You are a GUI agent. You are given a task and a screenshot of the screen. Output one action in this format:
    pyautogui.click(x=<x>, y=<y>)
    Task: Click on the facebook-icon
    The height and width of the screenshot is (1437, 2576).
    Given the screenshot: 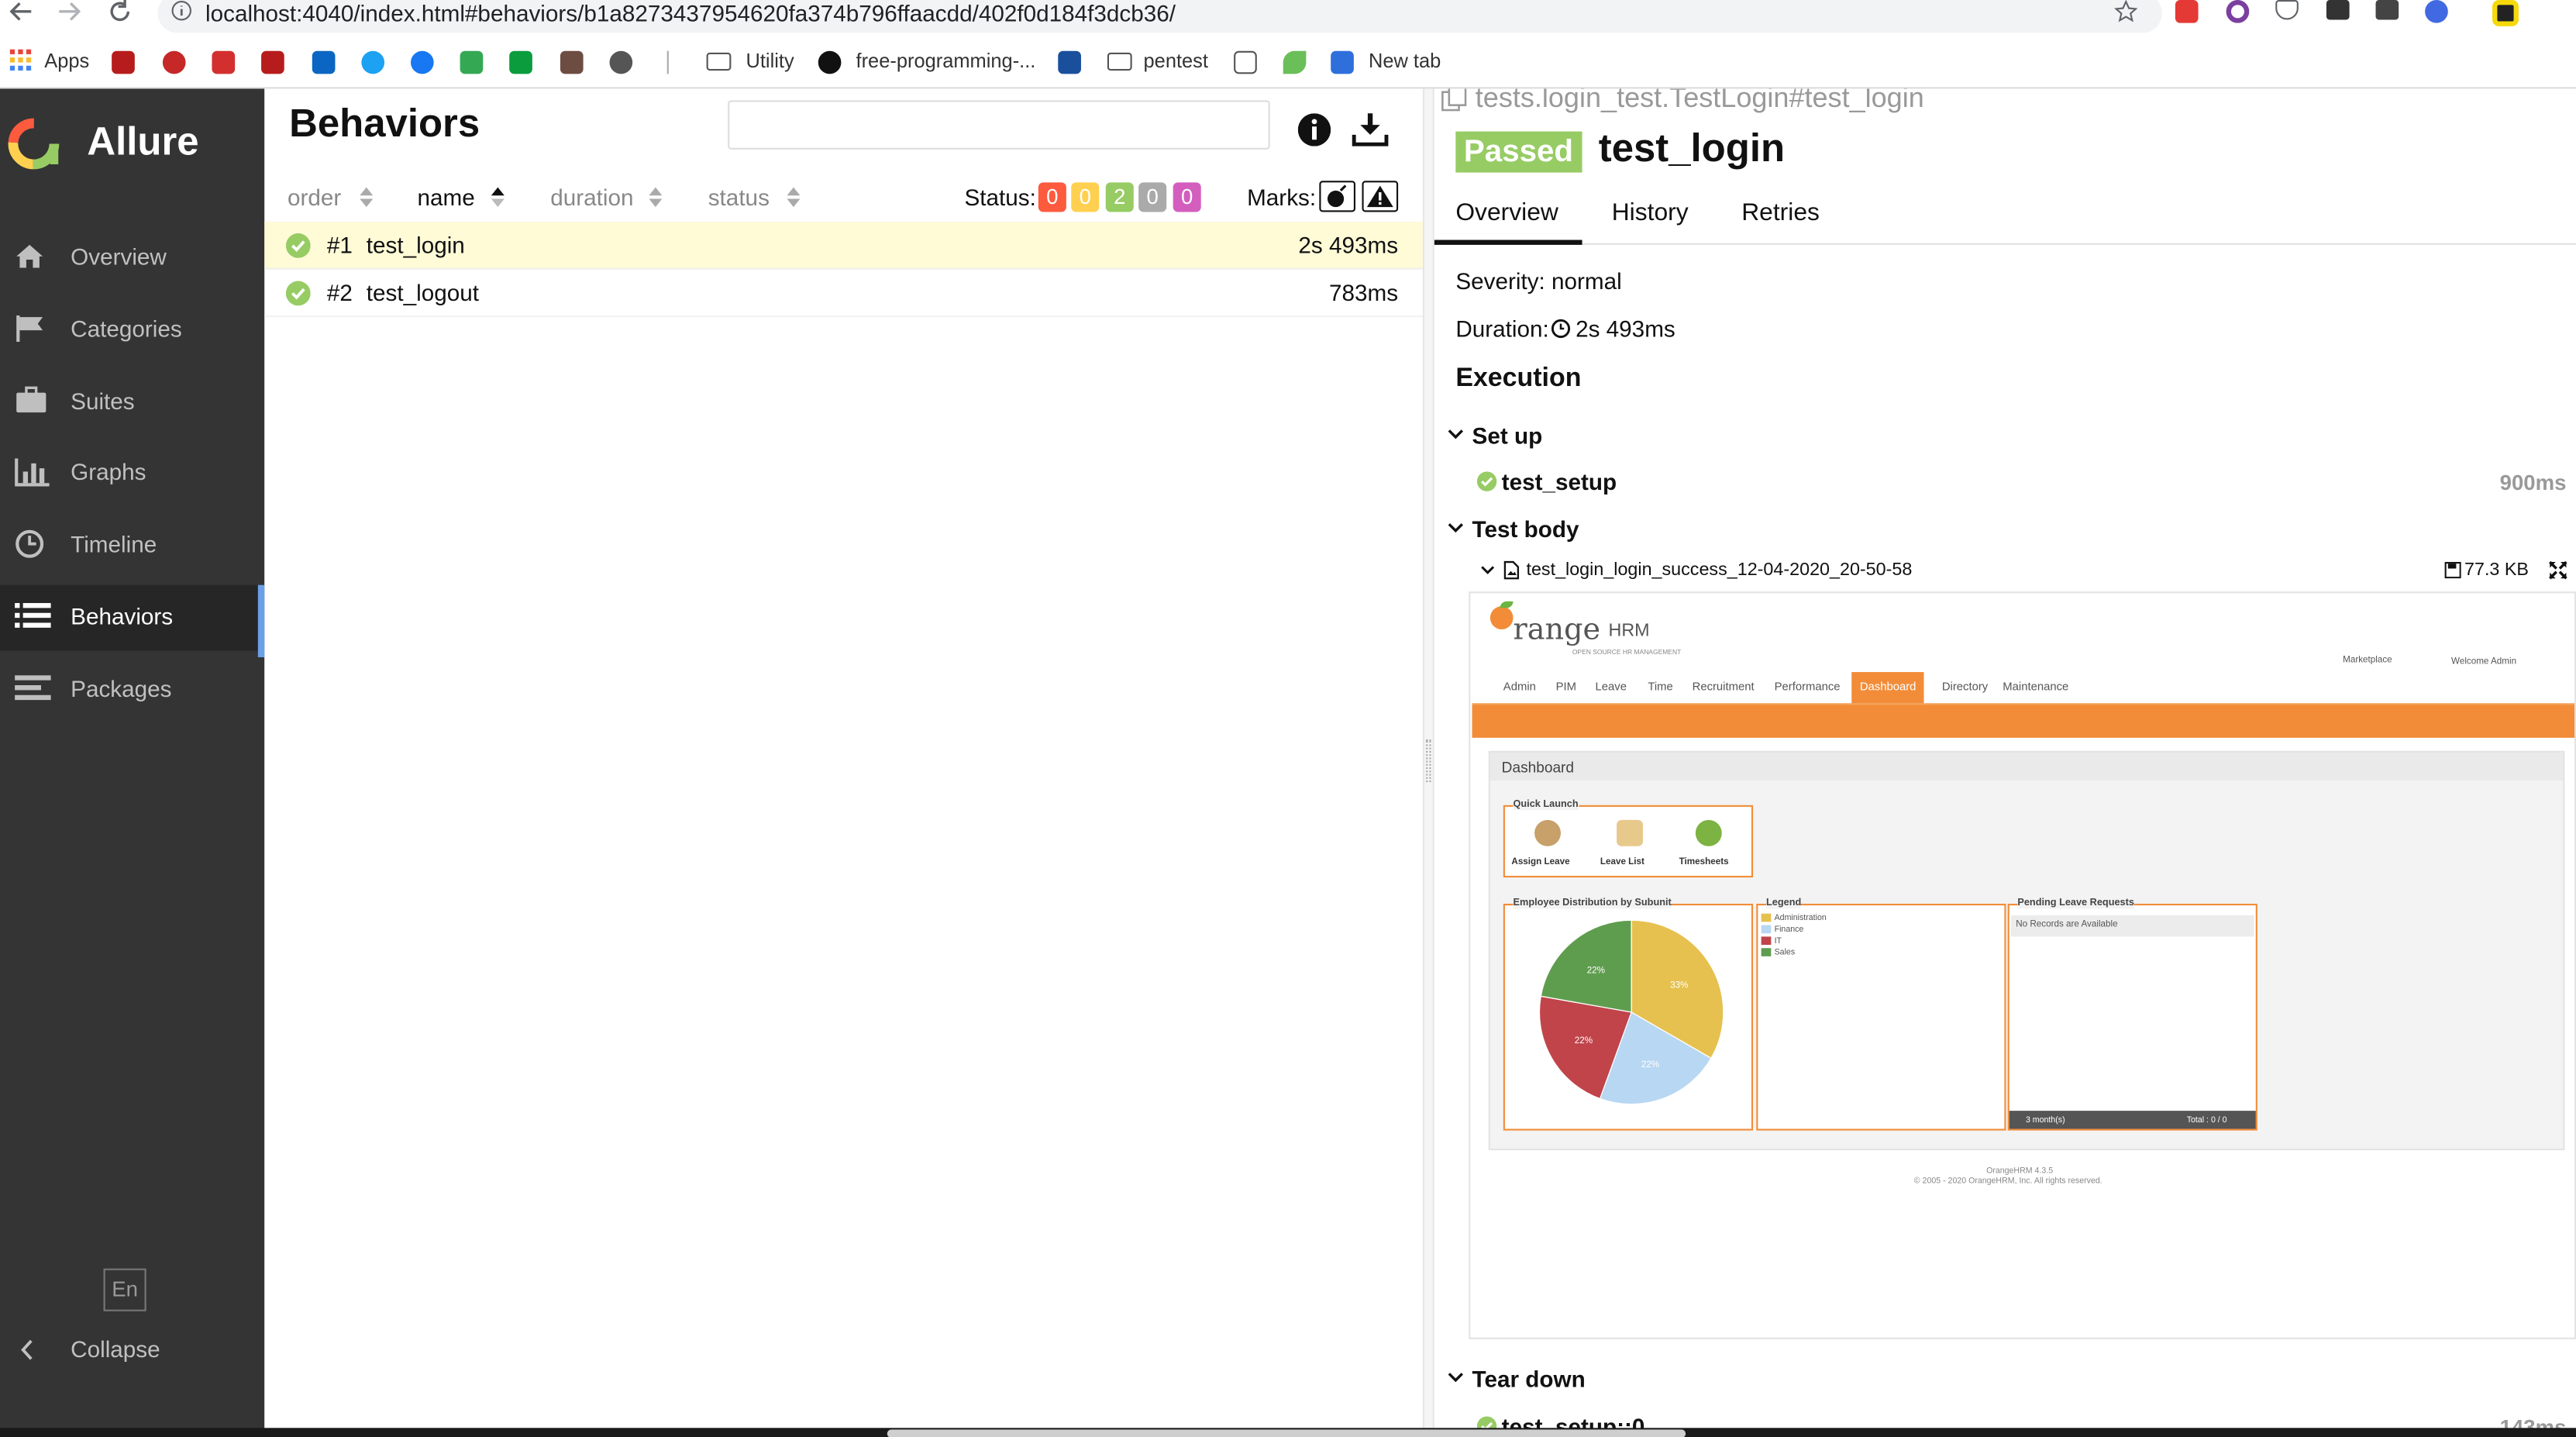 What is the action you would take?
    pyautogui.click(x=422, y=62)
    